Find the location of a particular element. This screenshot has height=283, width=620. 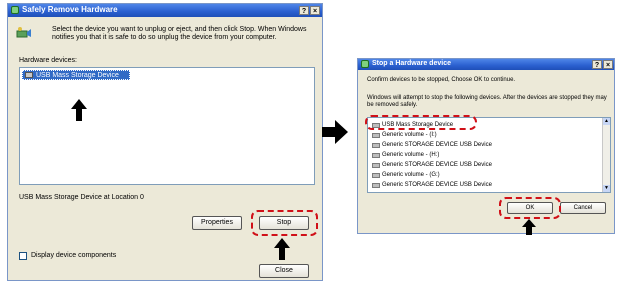

scroll-down-icon: ▼ is located at coordinates (606, 188).